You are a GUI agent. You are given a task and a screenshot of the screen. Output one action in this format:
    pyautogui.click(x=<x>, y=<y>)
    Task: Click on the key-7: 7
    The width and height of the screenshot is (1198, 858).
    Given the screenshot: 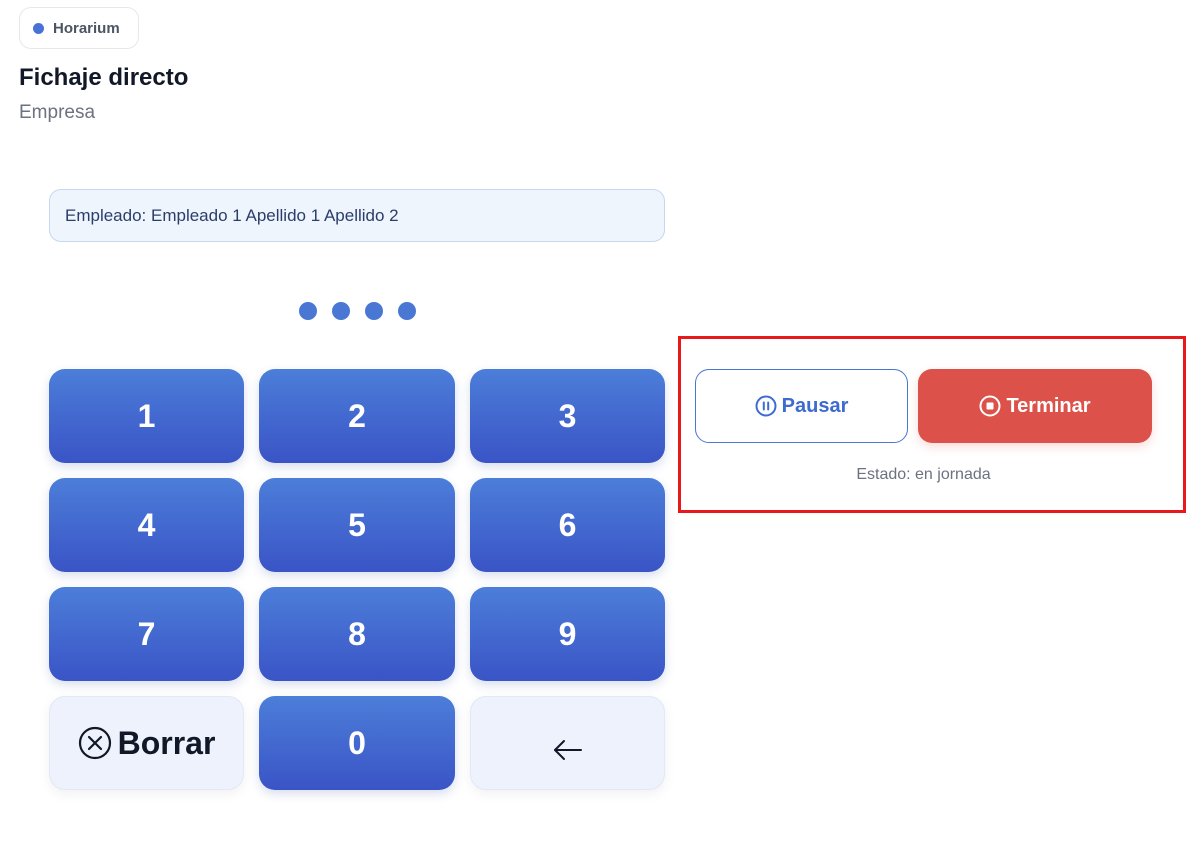 What is the action you would take?
    pyautogui.click(x=146, y=634)
    